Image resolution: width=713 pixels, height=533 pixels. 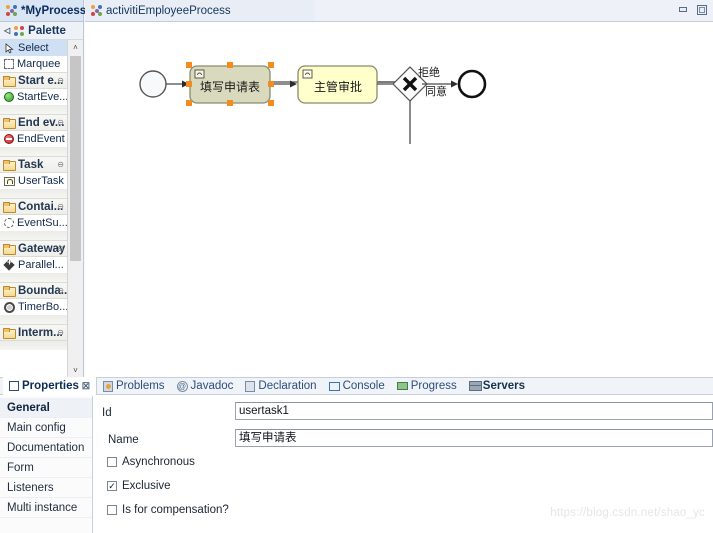 I want to click on view-tab-properties: Properties ☒, so click(x=50, y=386).